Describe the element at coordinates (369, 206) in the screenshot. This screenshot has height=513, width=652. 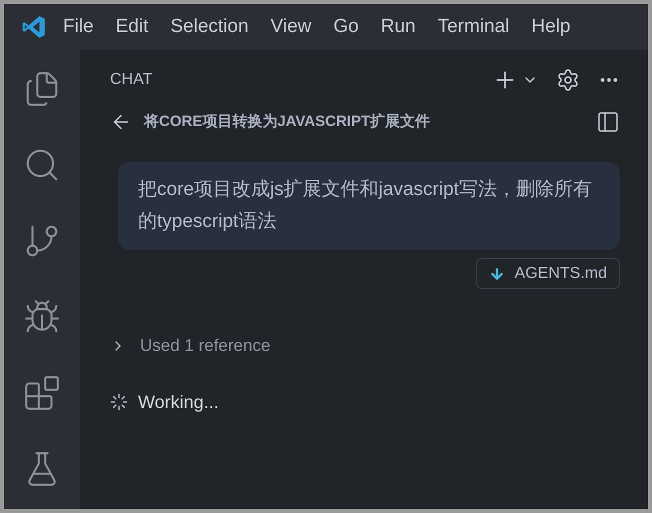
I see `request-bubble: 把core项目改成js扩展文件和javascript写法，删除所有的typescript语法` at that location.